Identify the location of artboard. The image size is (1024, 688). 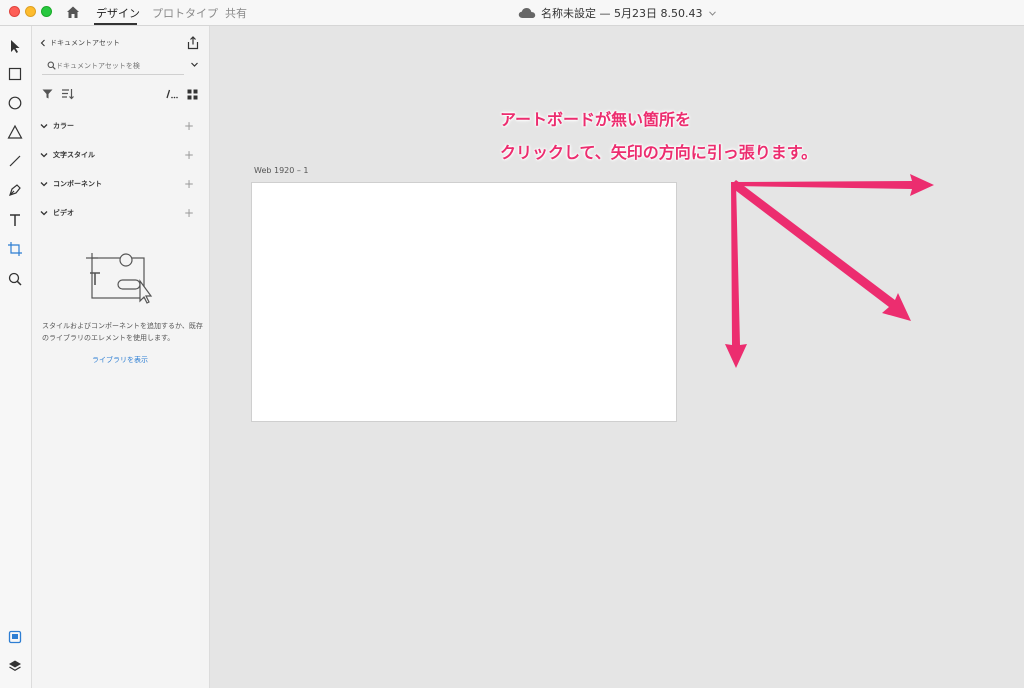
(464, 302).